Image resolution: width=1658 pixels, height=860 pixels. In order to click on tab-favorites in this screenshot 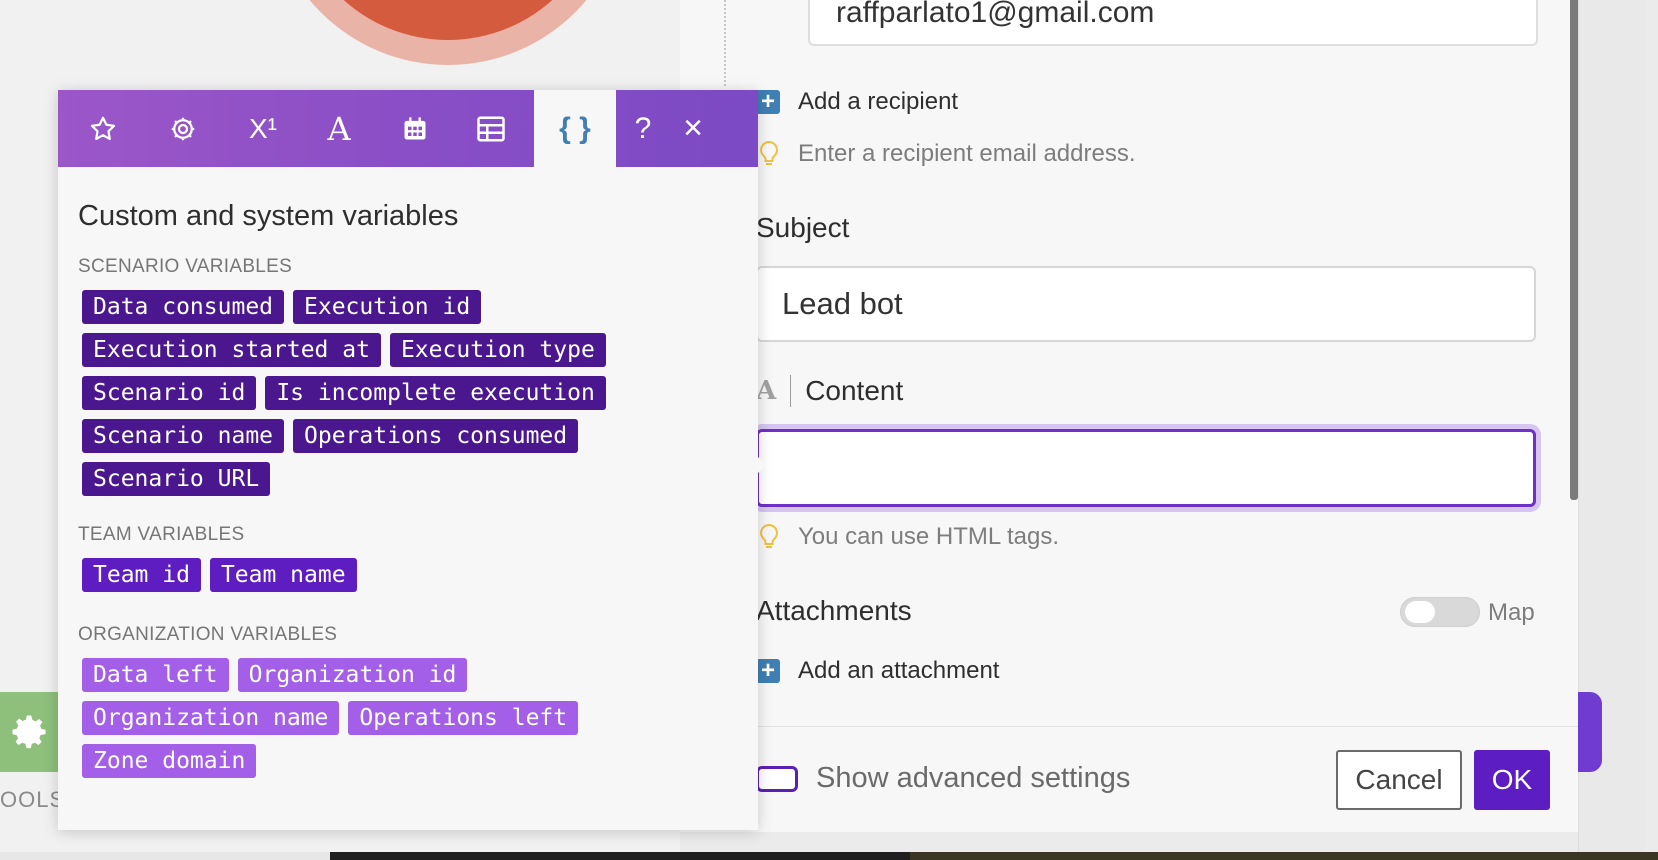, I will do `click(103, 128)`.